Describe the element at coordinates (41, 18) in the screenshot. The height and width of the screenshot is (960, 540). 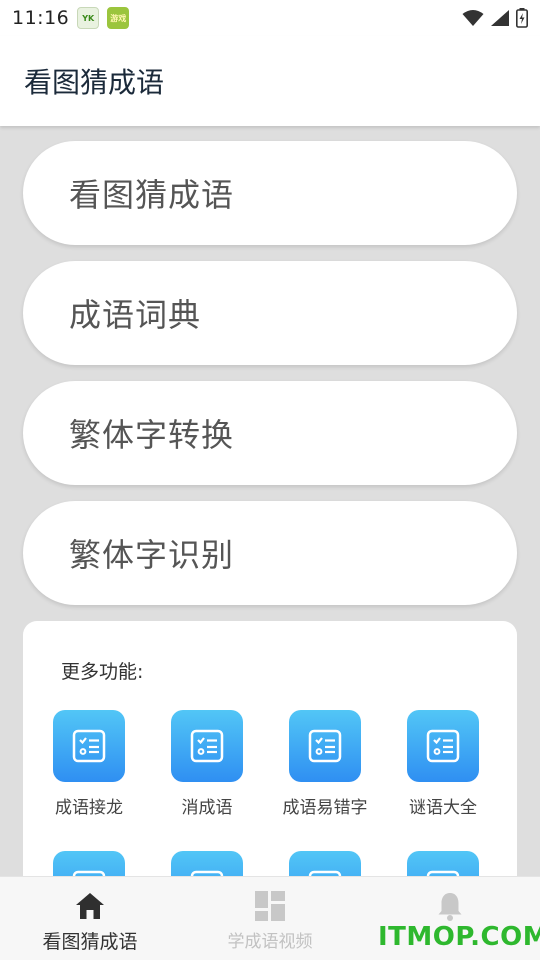
I see `status-time: 11:16` at that location.